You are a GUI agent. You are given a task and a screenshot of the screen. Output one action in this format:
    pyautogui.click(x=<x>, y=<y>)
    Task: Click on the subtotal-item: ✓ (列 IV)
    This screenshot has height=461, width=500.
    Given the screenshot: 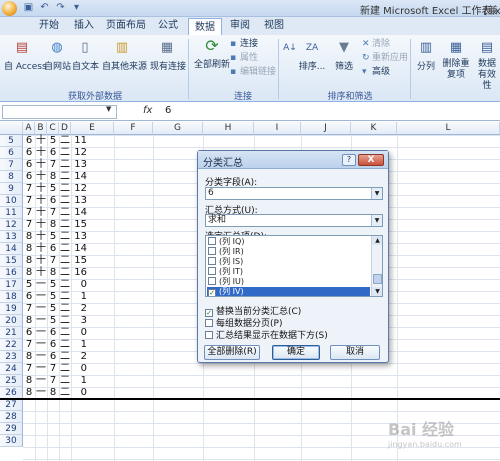 What is the action you would take?
    pyautogui.click(x=288, y=291)
    